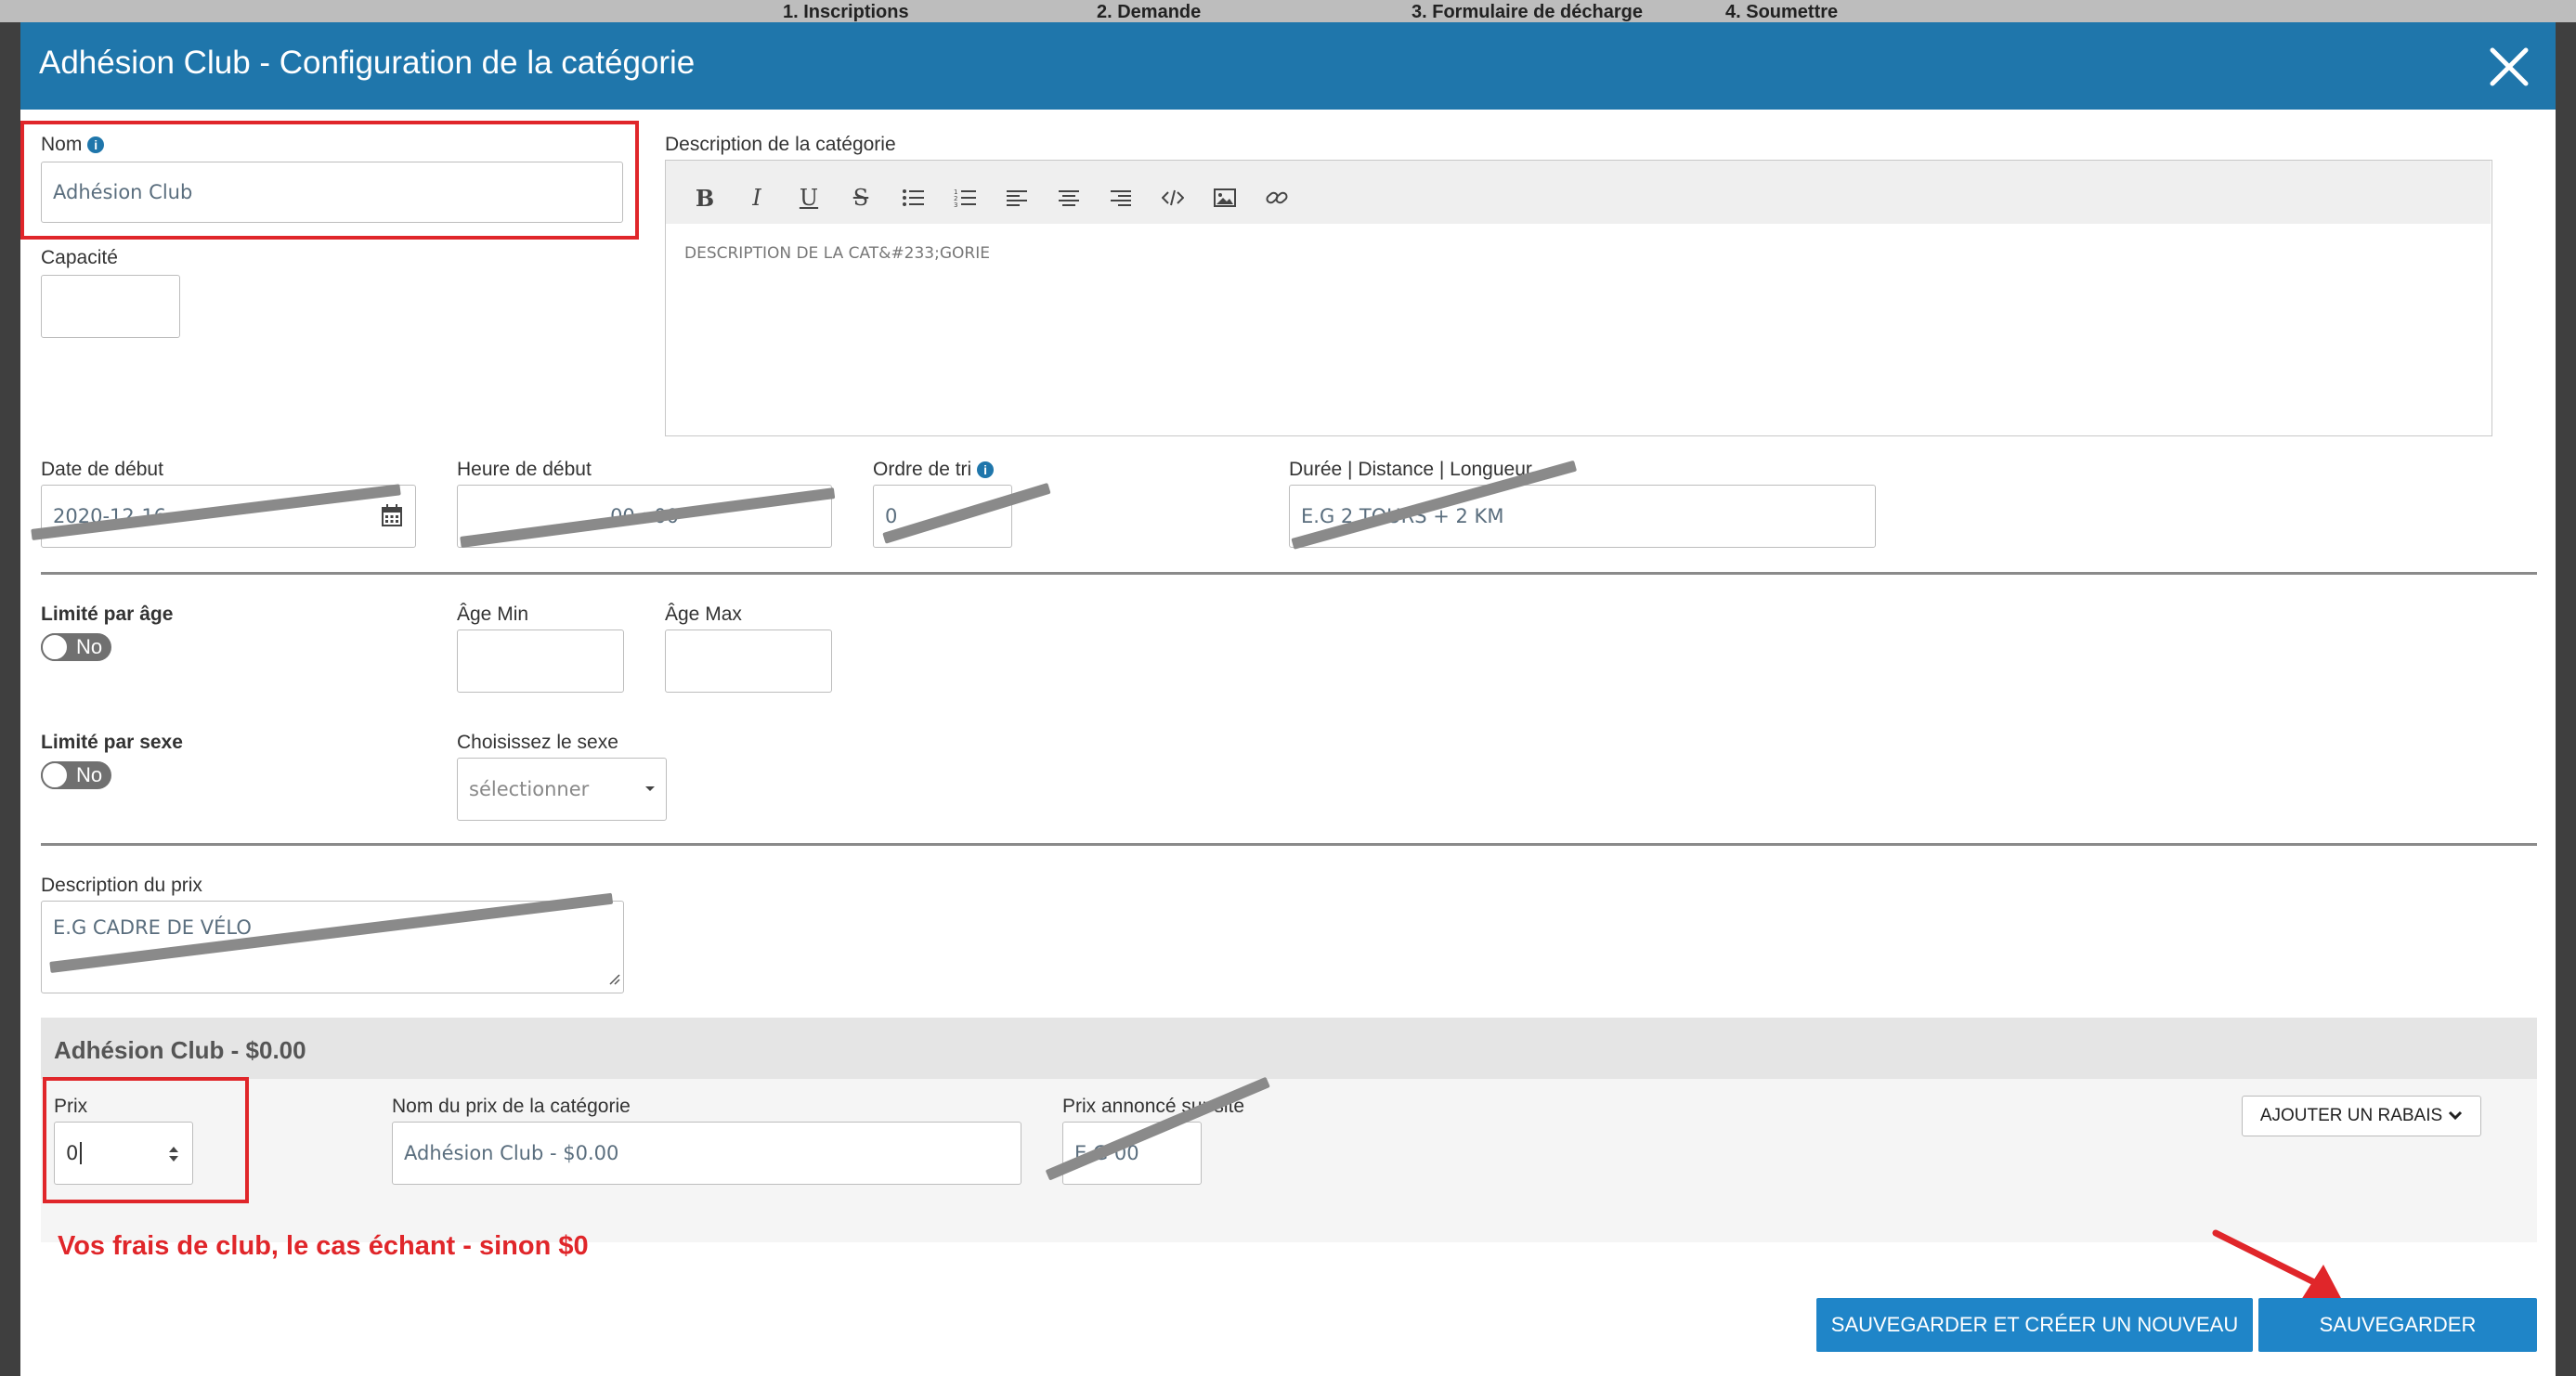  Describe the element at coordinates (332, 947) in the screenshot. I see `price-description-textarea: E.G CADRE DE VÉLO` at that location.